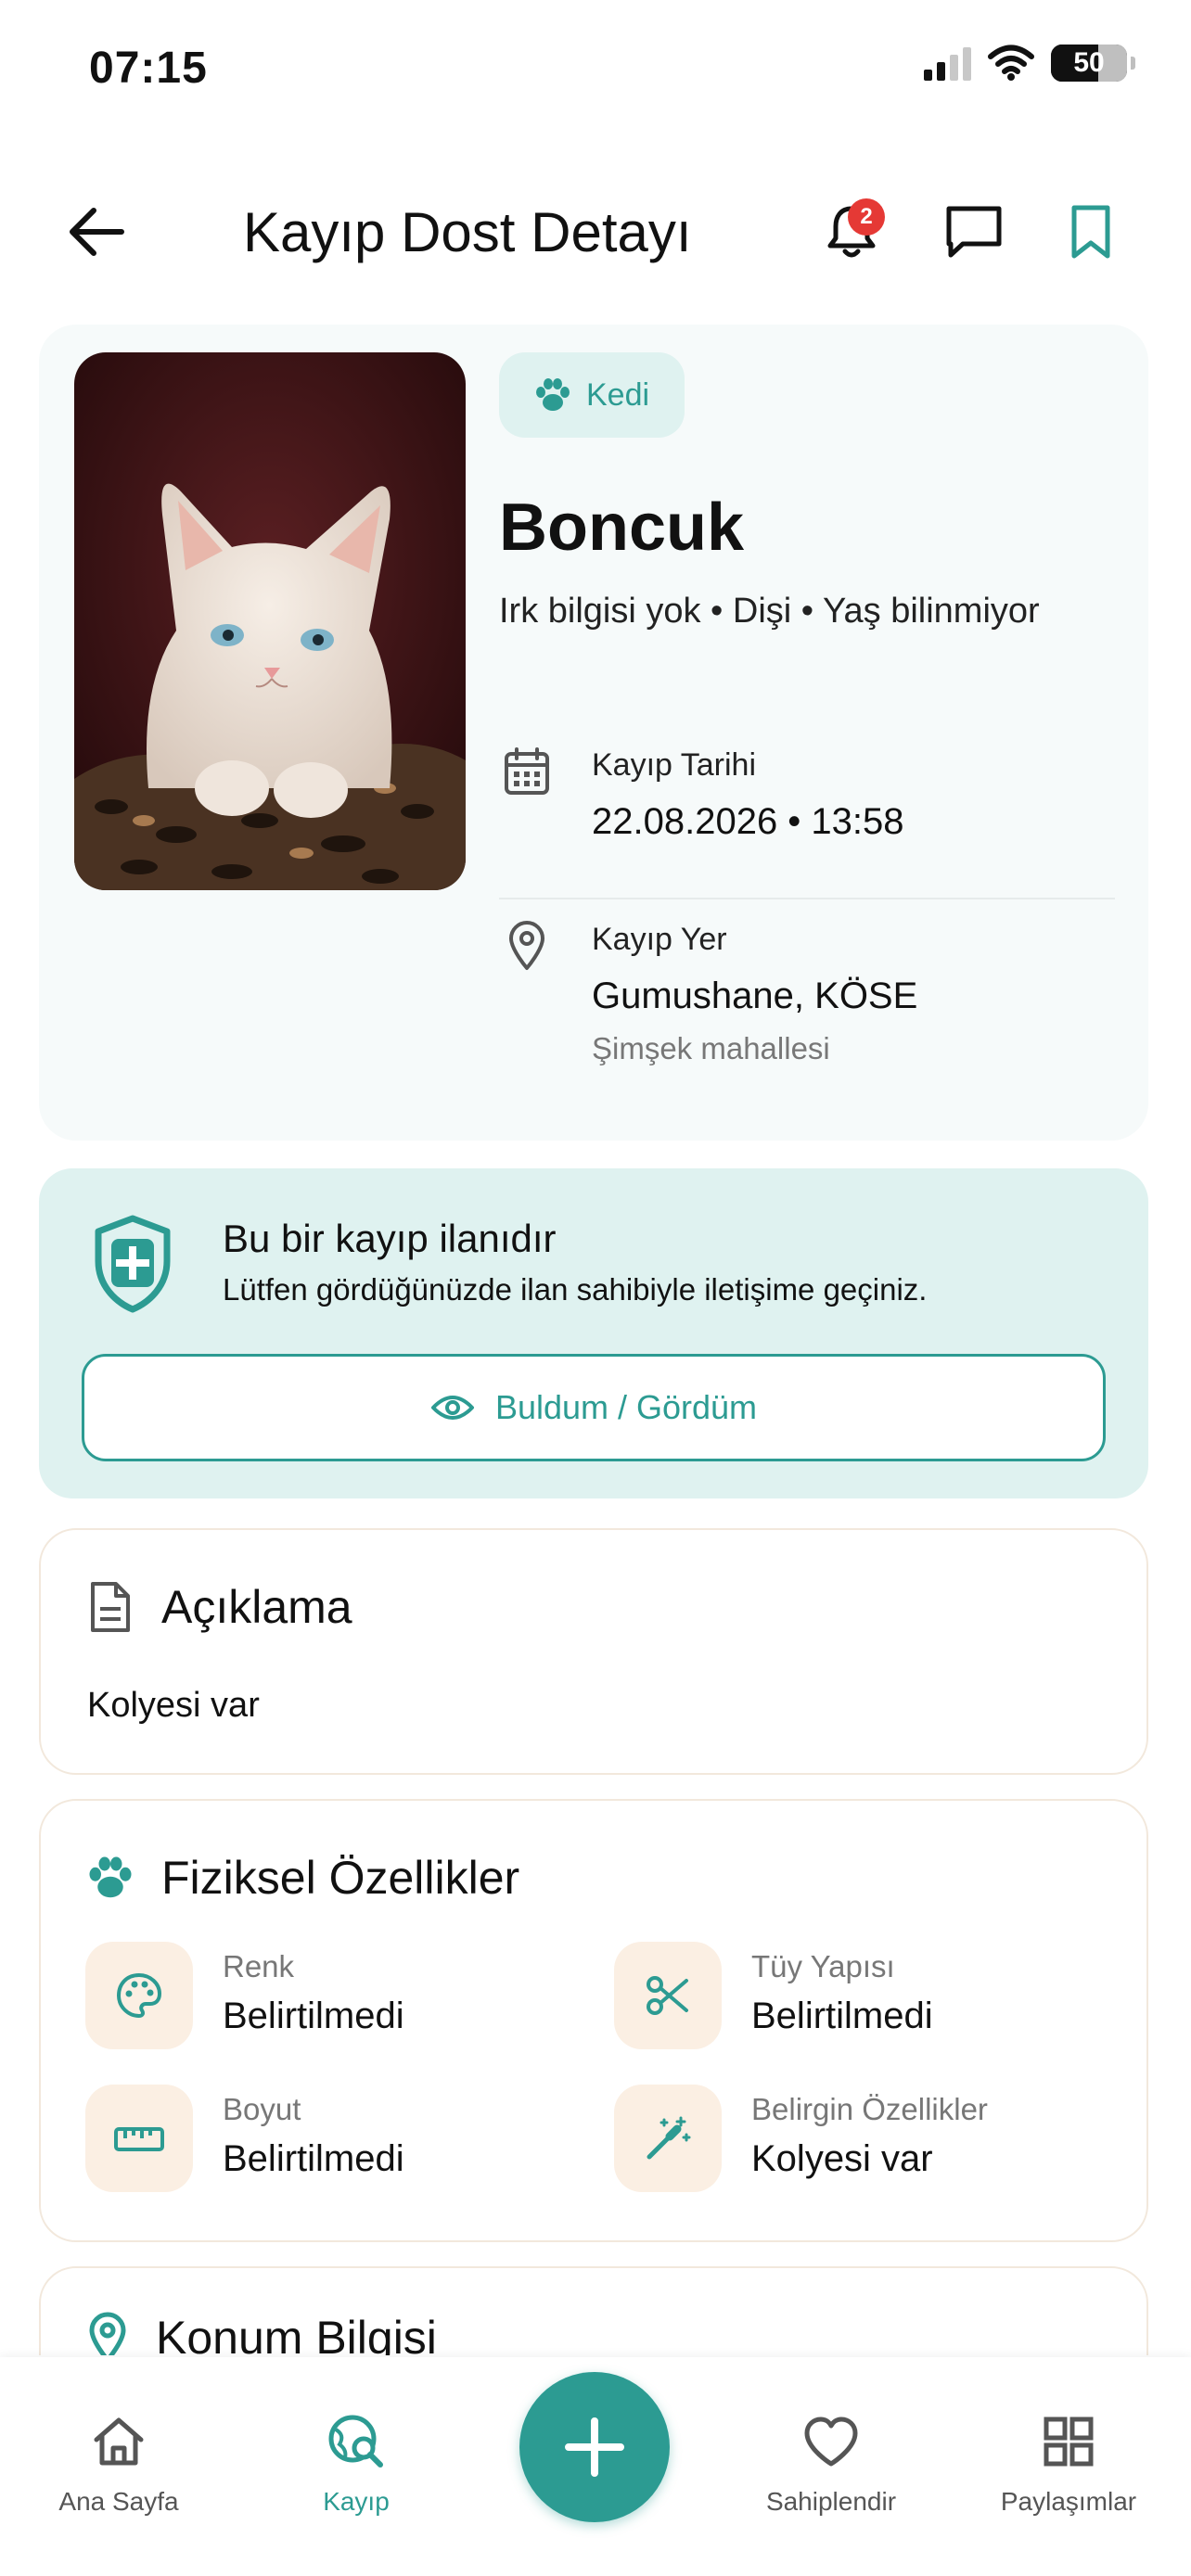  What do you see at coordinates (133, 1264) in the screenshot?
I see `shield-plus-icon` at bounding box center [133, 1264].